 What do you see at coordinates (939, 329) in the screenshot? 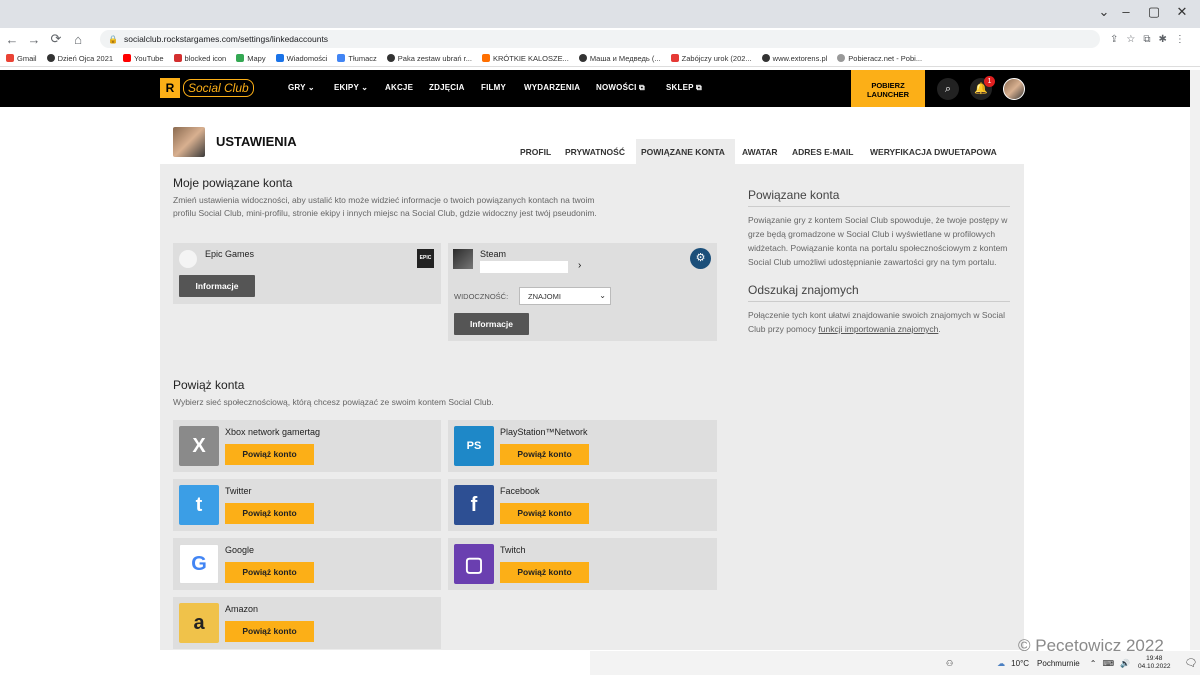
I see `sidebar-text-end: .` at bounding box center [939, 329].